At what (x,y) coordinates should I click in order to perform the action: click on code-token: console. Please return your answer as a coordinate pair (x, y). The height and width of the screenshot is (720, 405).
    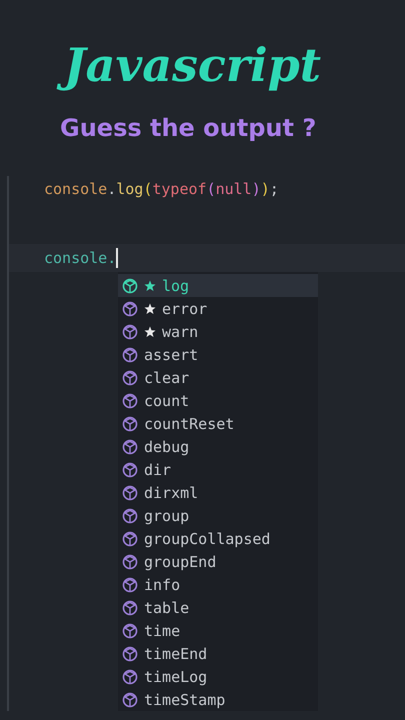
    Looking at the image, I should click on (76, 189).